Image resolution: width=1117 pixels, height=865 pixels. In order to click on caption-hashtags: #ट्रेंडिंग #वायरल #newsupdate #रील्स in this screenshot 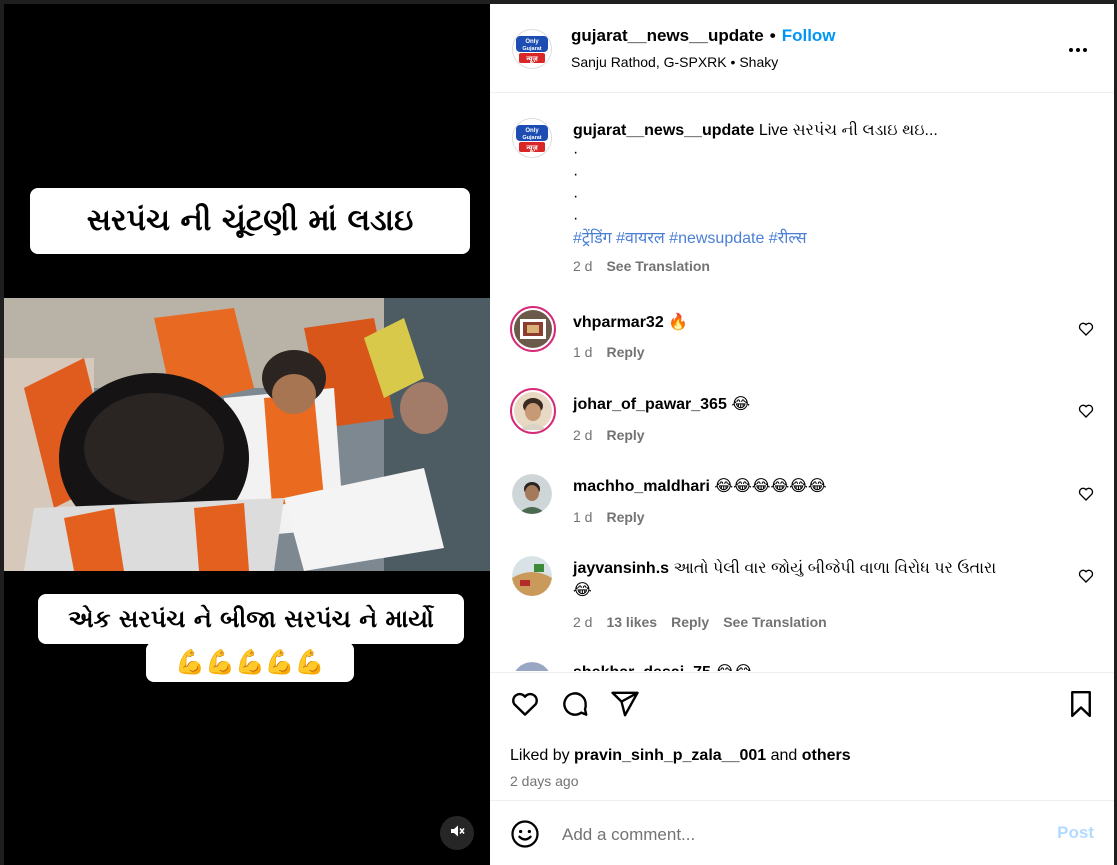, I will do `click(833, 239)`.